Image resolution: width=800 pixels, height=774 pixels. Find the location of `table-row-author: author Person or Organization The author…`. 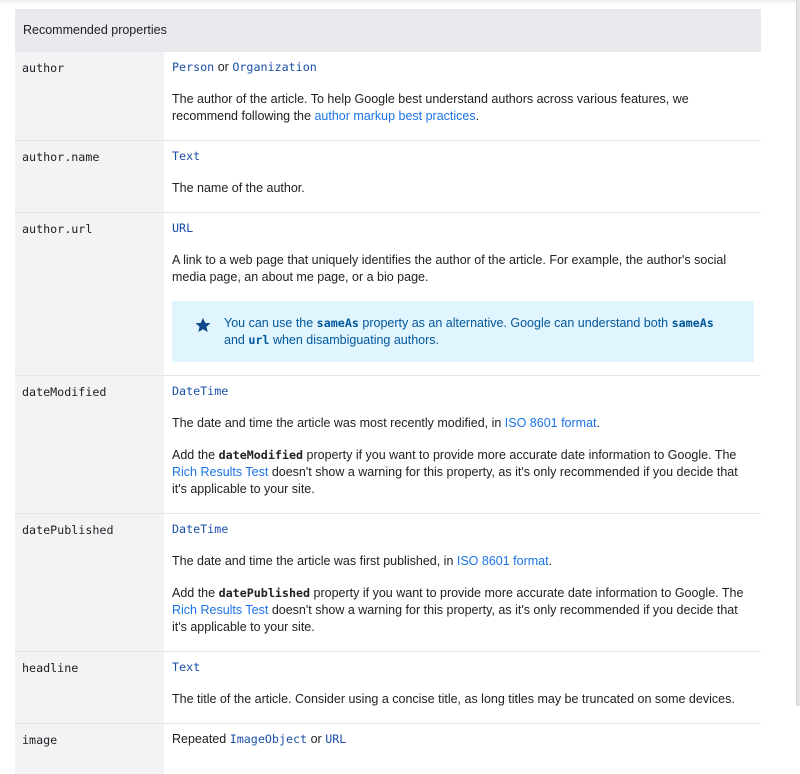

table-row-author: author Person or Organization The author… is located at coordinates (388, 96).